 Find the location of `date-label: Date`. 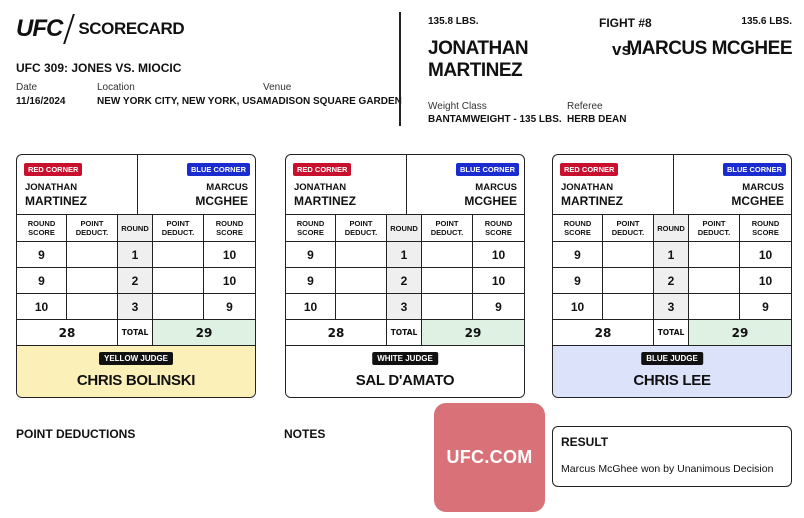

date-label: Date is located at coordinates (27, 87).